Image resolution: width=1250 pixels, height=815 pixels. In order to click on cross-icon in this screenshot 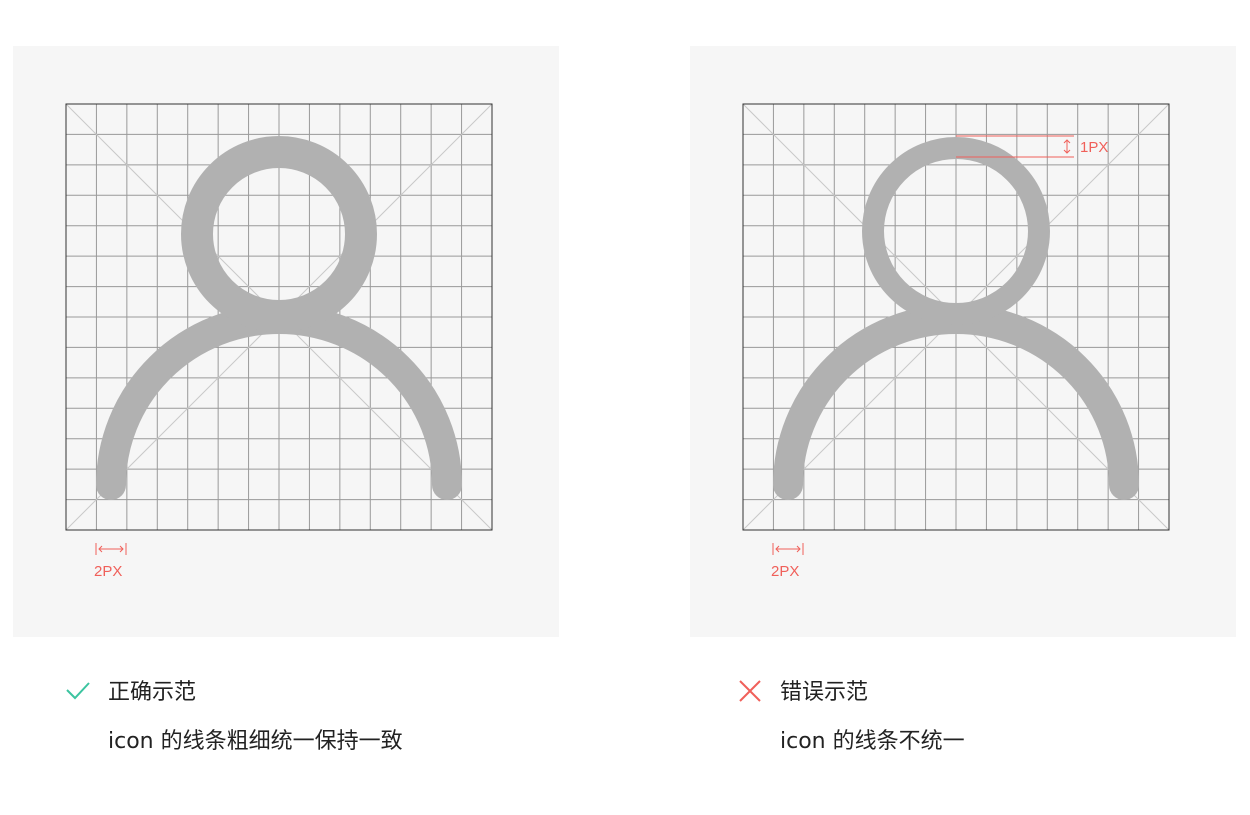, I will do `click(750, 691)`.